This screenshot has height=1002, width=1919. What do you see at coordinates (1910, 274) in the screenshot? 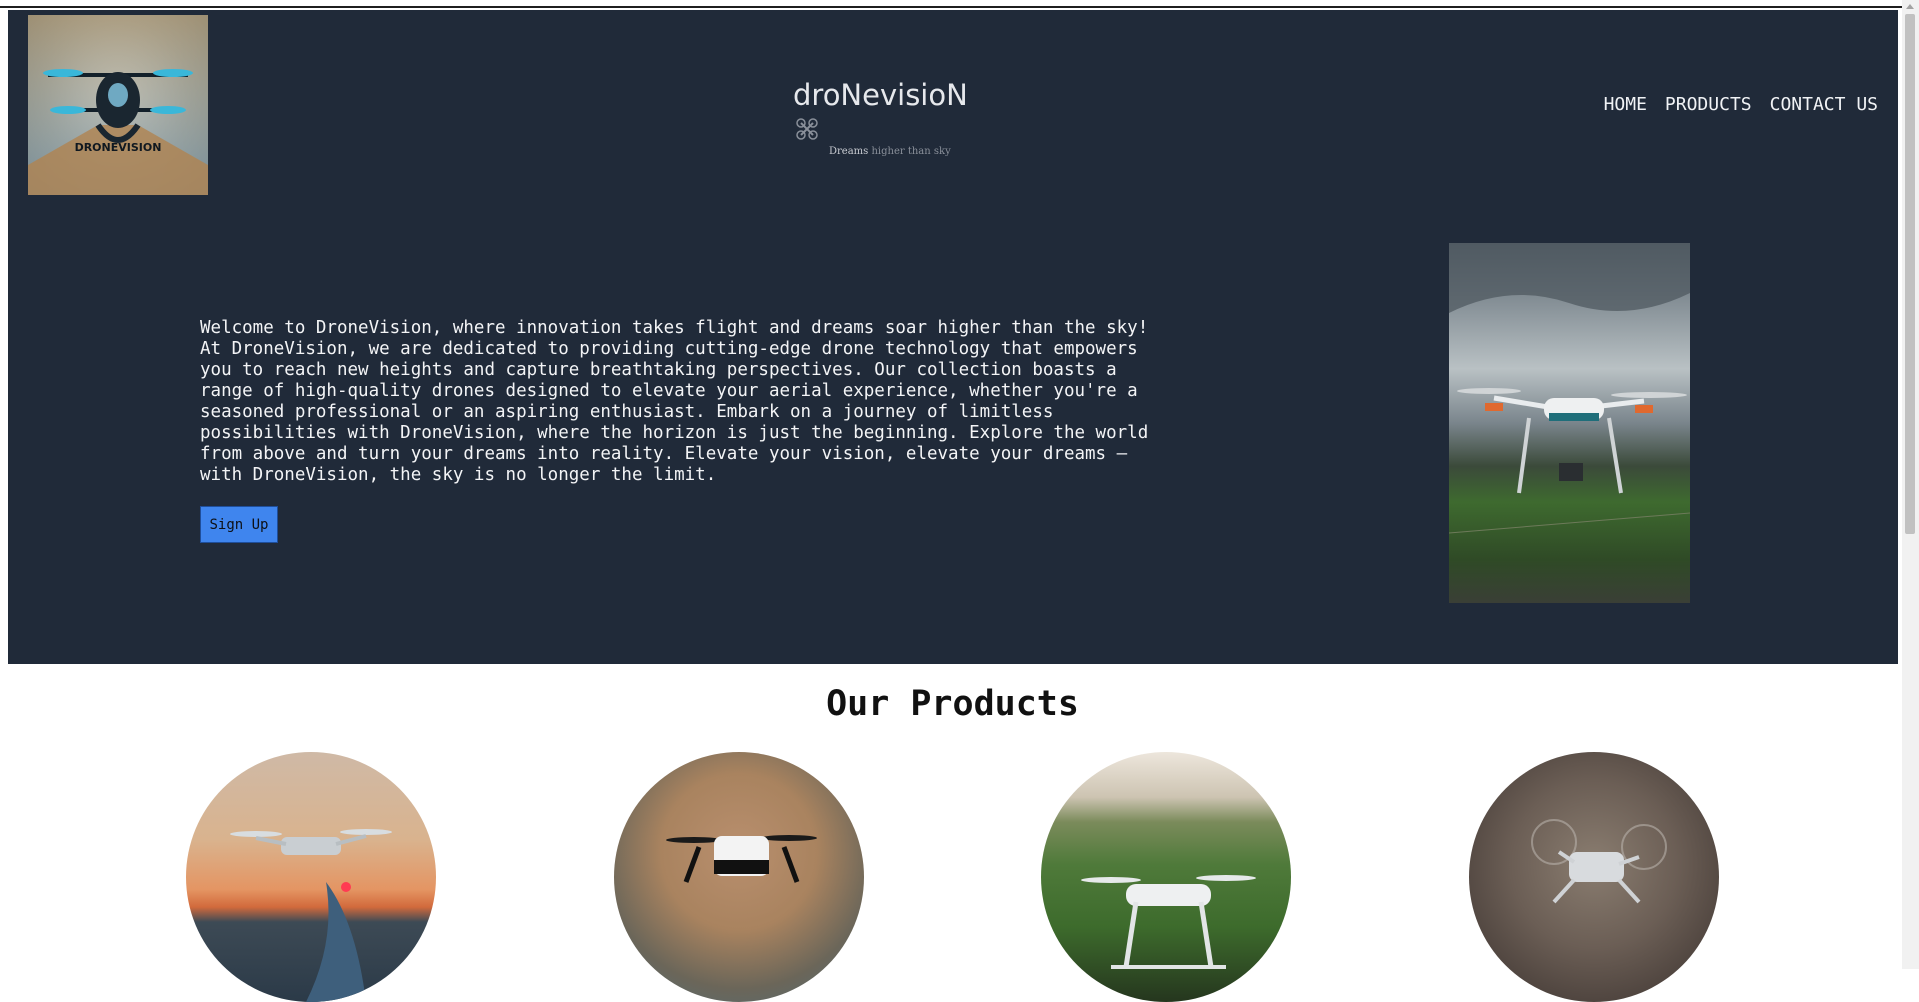
I see `scrollbar-thumb` at bounding box center [1910, 274].